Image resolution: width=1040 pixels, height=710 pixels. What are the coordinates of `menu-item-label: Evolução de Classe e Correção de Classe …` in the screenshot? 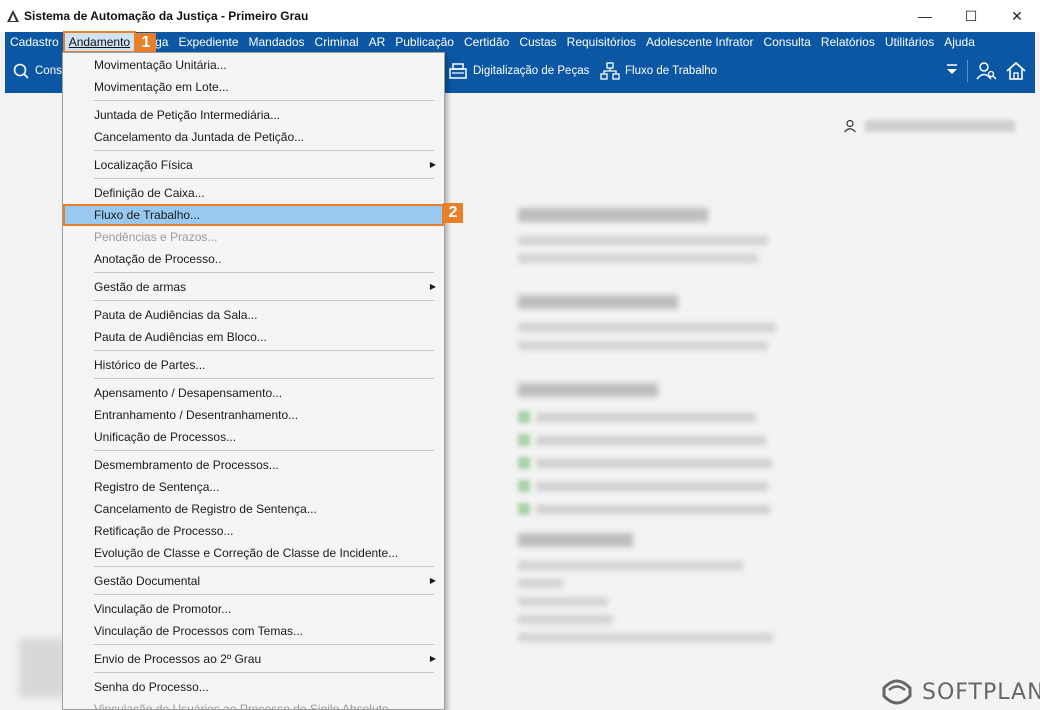 It's located at (246, 553).